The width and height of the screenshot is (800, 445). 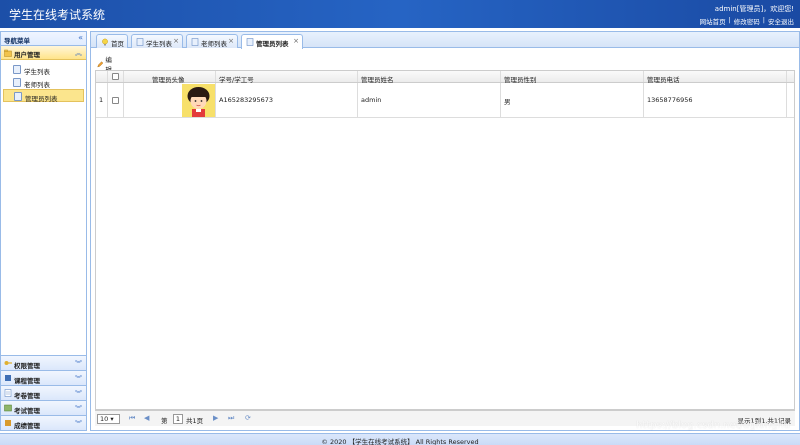 What do you see at coordinates (715, 100) in the screenshot?
I see `phone-cell: 13658776956` at bounding box center [715, 100].